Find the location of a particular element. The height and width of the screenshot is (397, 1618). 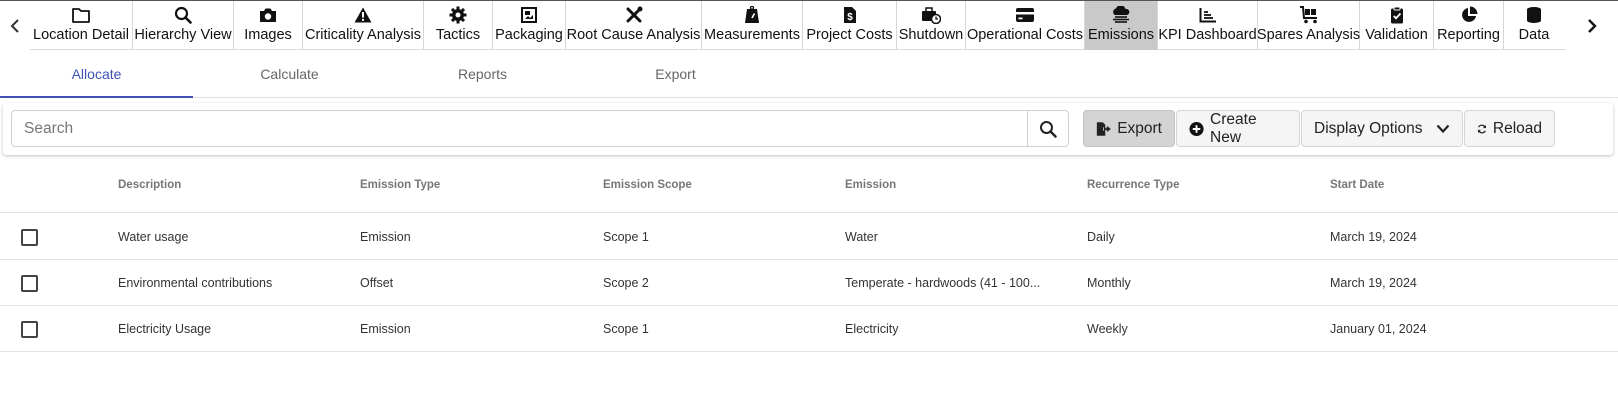

pie-chart-icon is located at coordinates (1469, 15).